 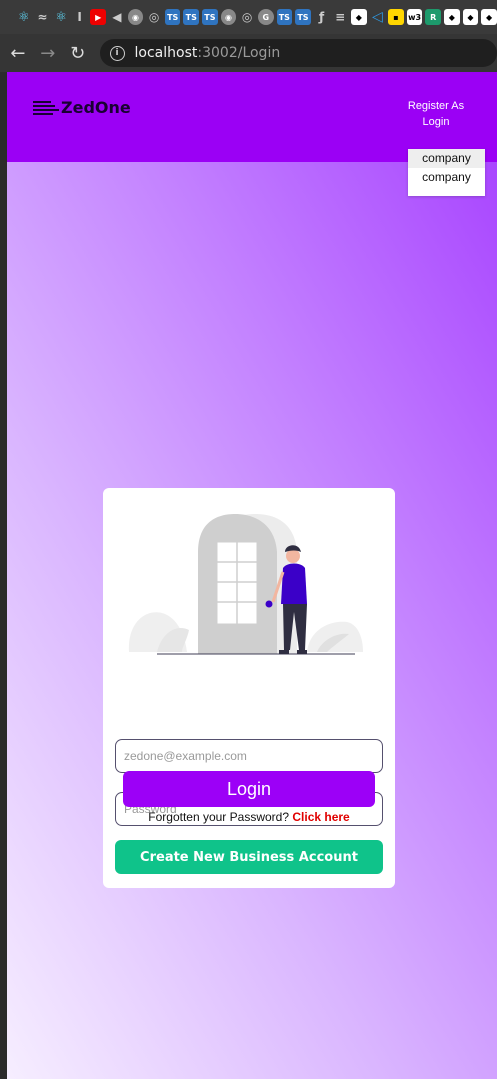 What do you see at coordinates (298, 53) in the screenshot?
I see `address-bar: i localhost:3002/Login` at bounding box center [298, 53].